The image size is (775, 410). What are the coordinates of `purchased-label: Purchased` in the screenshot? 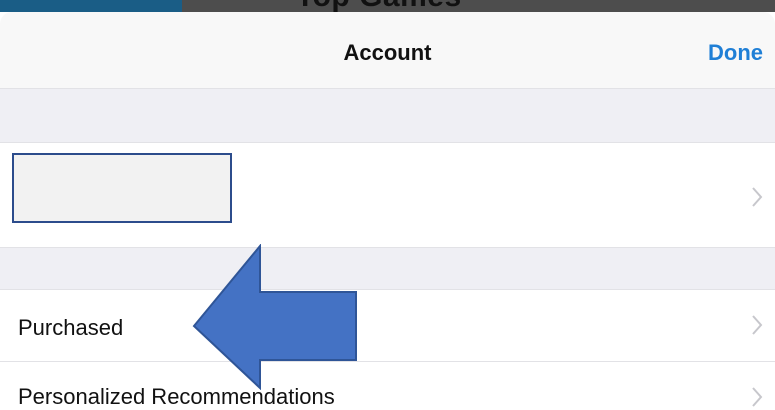 It's located at (71, 327).